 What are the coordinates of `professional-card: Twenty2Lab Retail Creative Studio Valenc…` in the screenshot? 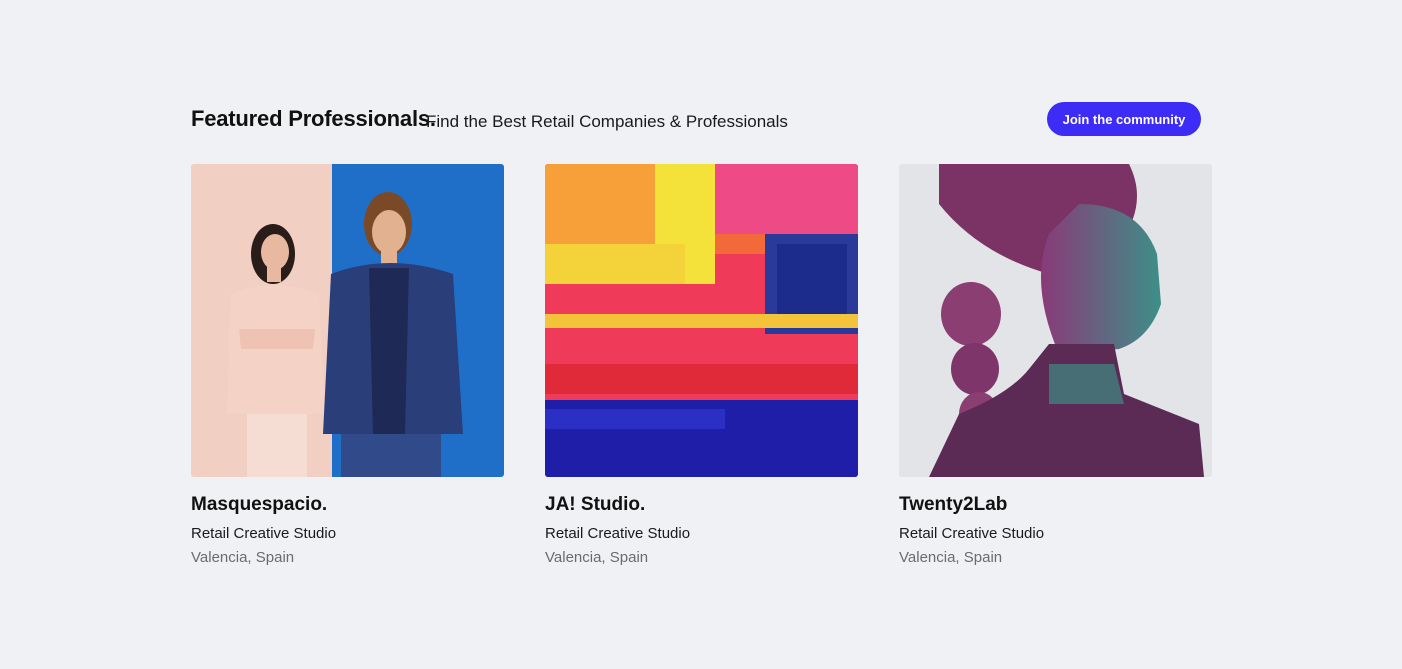 It's located at (1055, 365).